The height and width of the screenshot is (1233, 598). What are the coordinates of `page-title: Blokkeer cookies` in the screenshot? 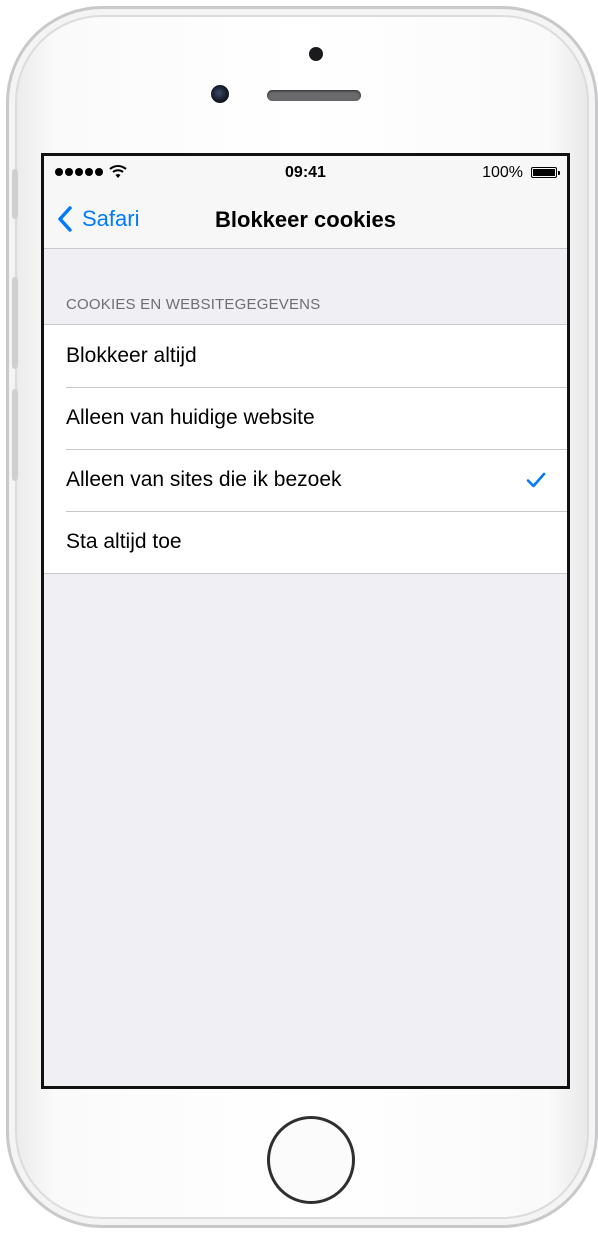 It's located at (305, 219).